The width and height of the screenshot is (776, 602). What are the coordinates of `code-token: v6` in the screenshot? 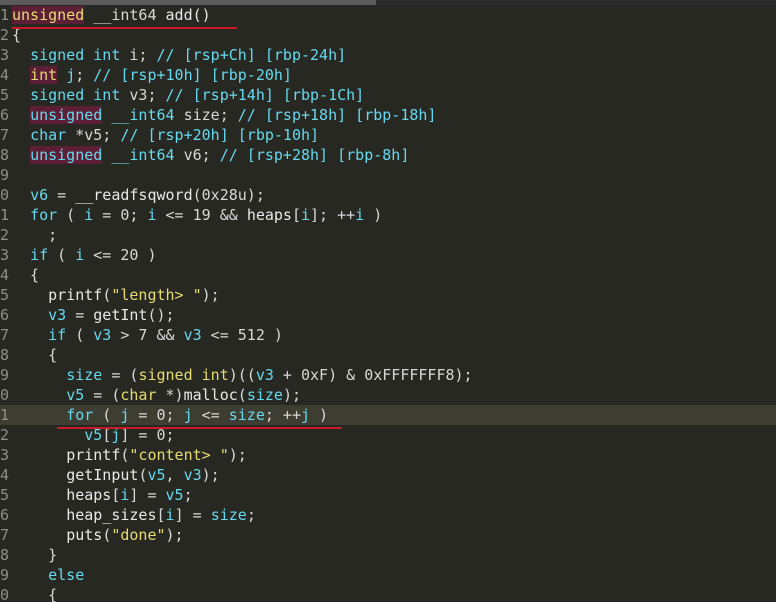 It's located at (39, 195).